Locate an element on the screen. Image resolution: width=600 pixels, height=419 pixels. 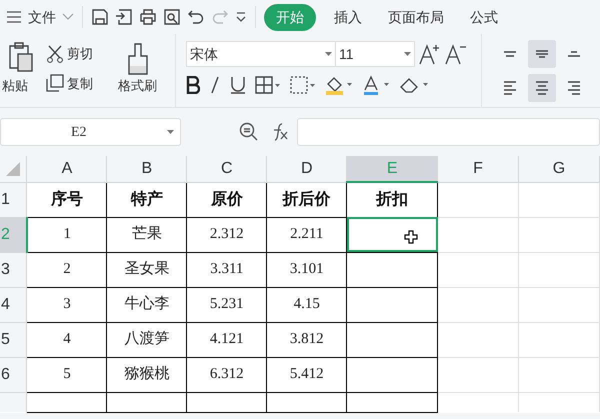
more-icon is located at coordinates (241, 17).